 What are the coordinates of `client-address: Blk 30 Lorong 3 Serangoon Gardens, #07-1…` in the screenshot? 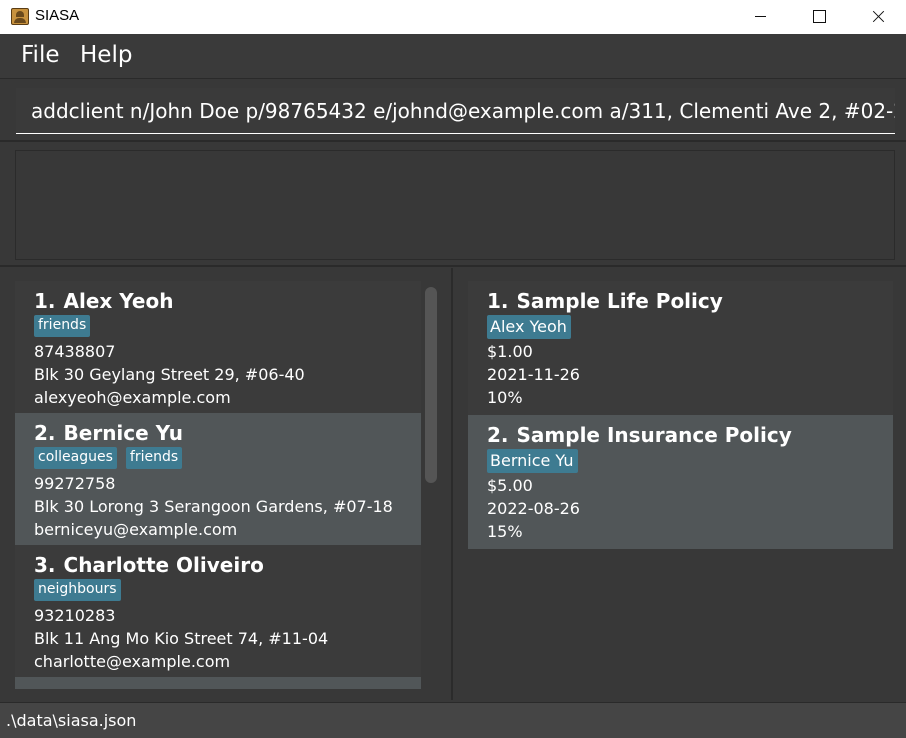 It's located at (213, 506).